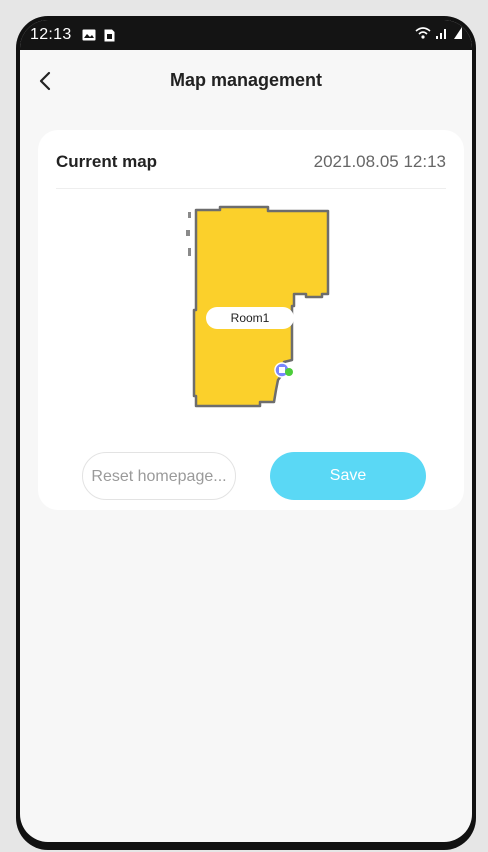 The height and width of the screenshot is (852, 488). What do you see at coordinates (188, 234) in the screenshot?
I see `wall-fragments` at bounding box center [188, 234].